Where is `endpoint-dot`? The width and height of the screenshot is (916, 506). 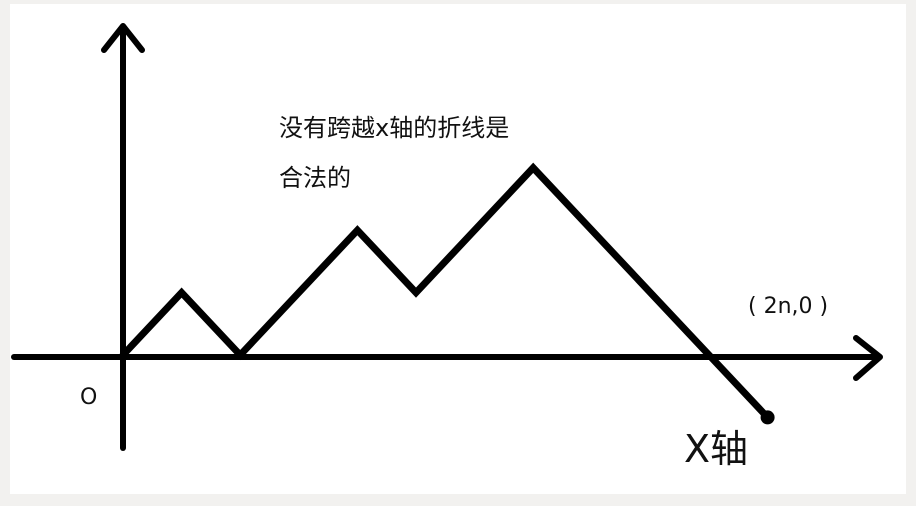 endpoint-dot is located at coordinates (767, 417).